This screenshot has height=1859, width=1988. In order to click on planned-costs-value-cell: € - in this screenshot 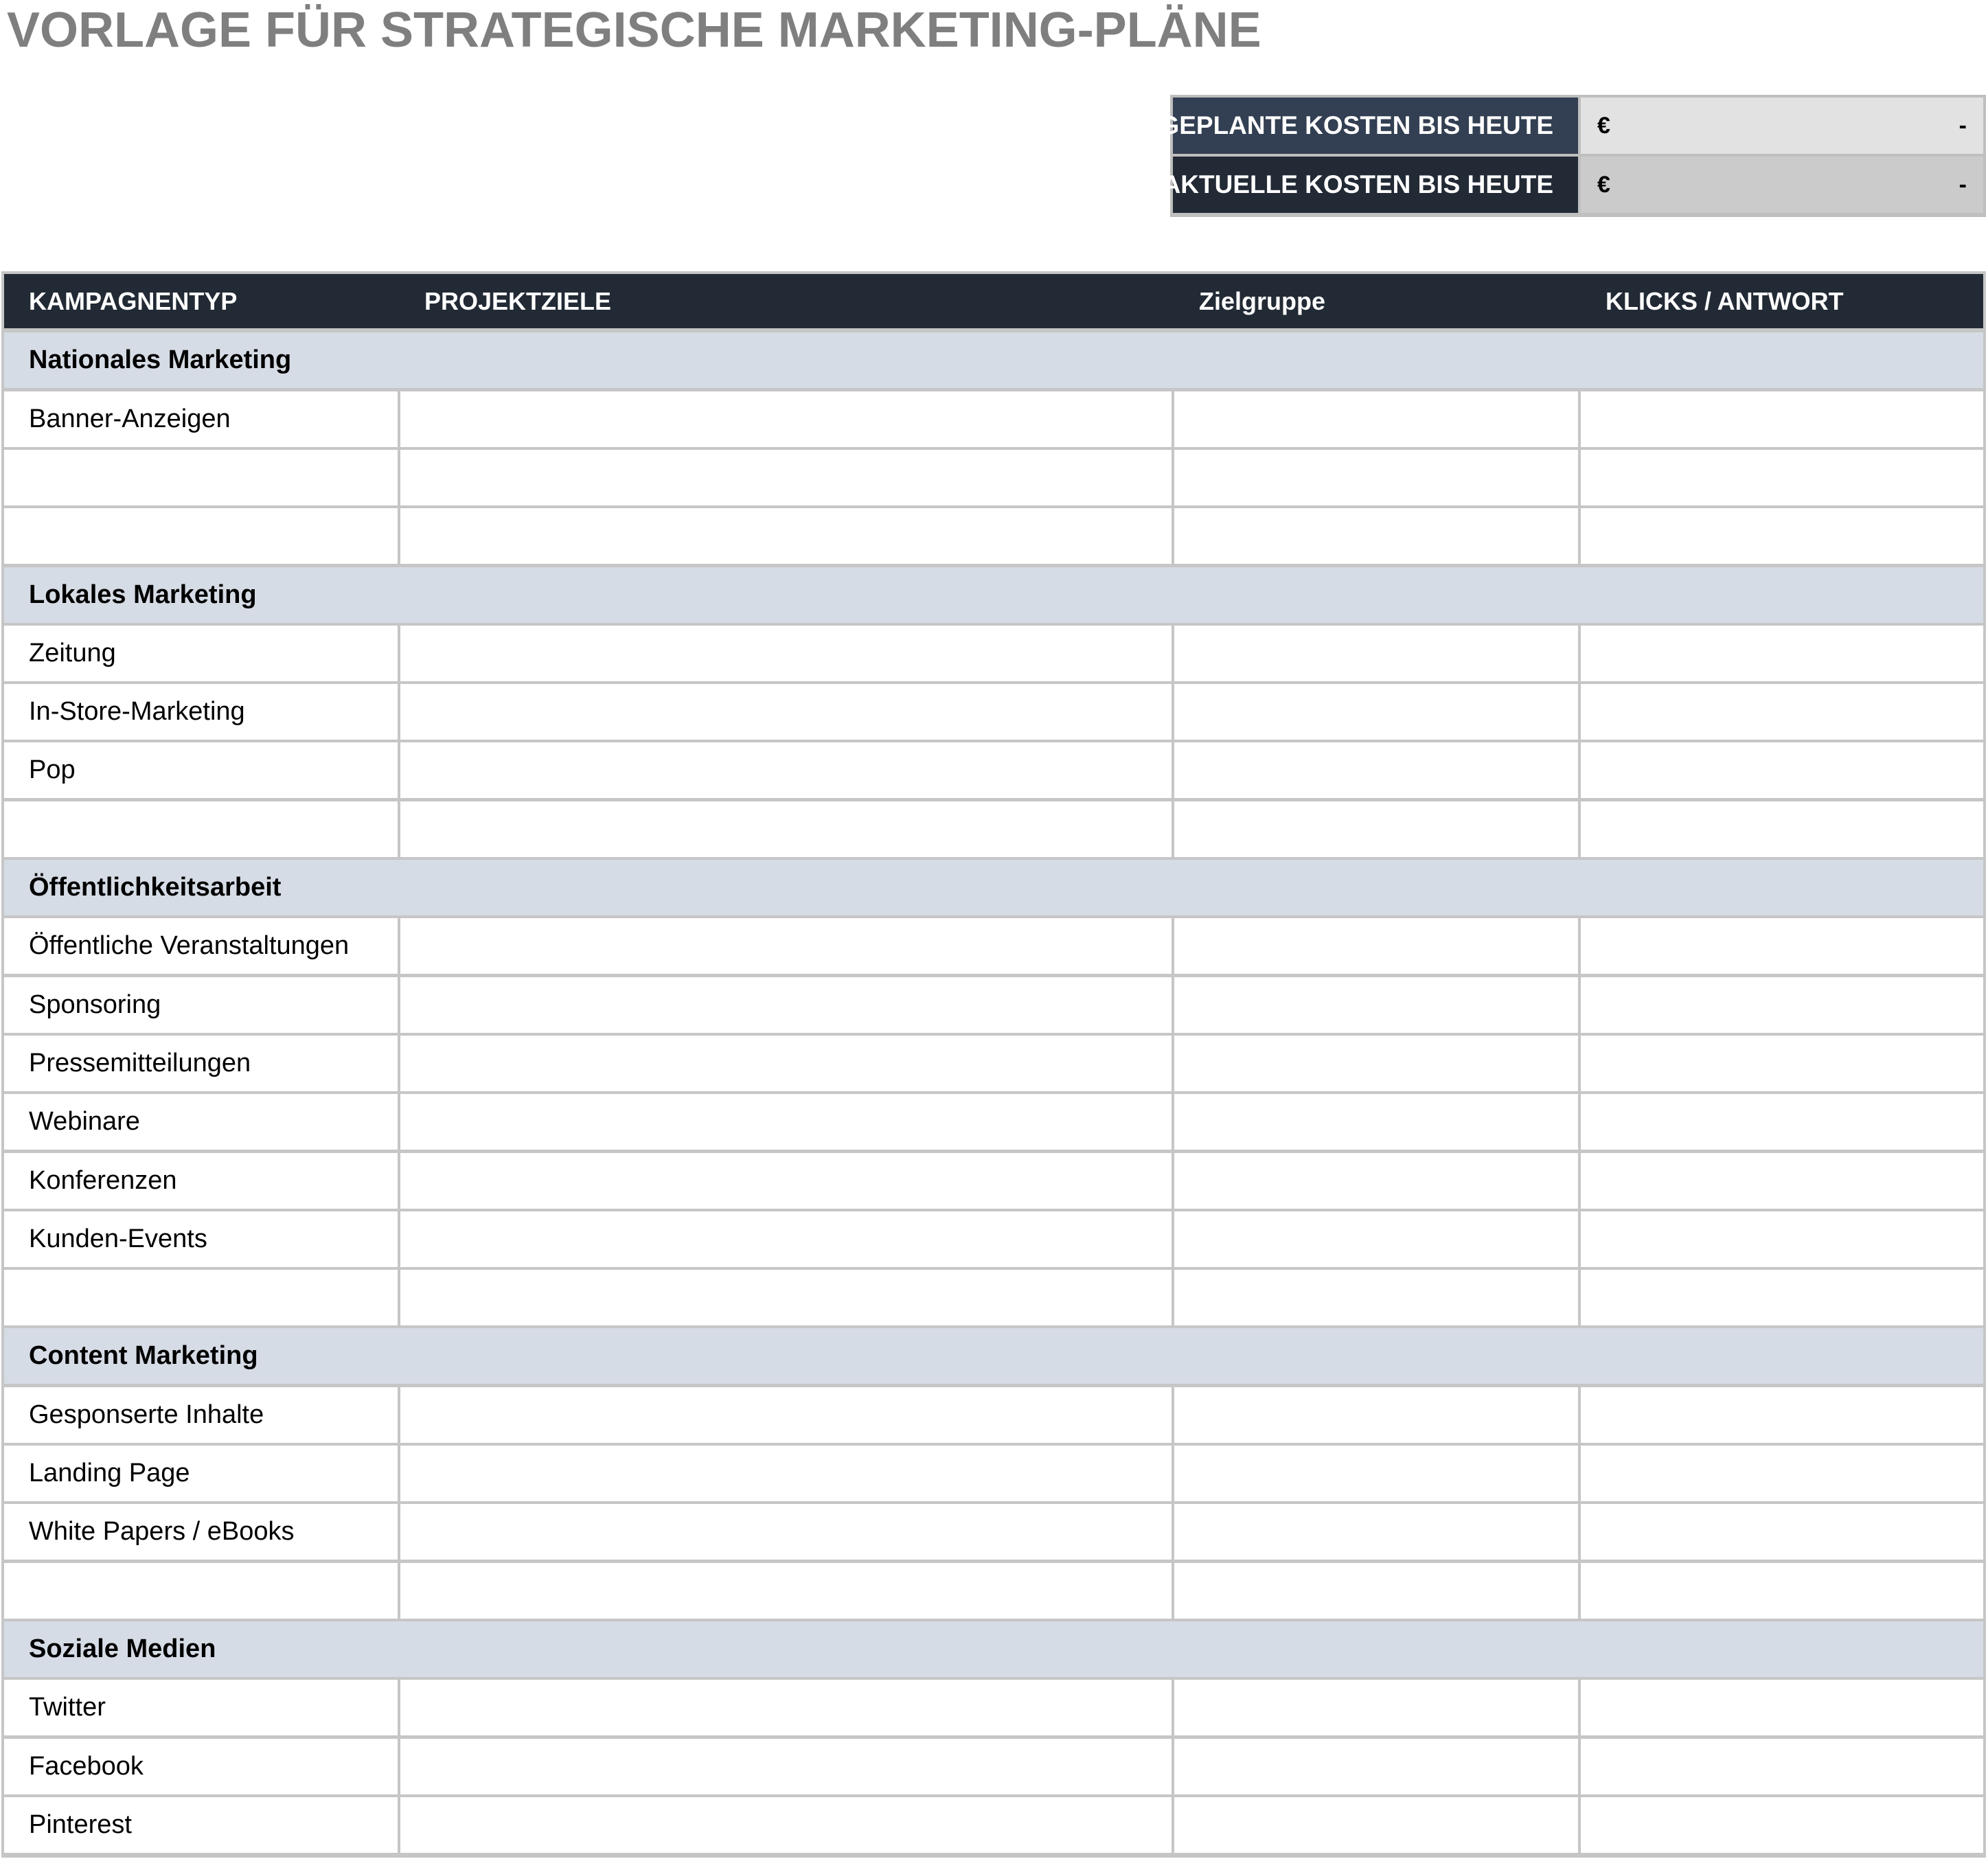, I will do `click(1782, 126)`.